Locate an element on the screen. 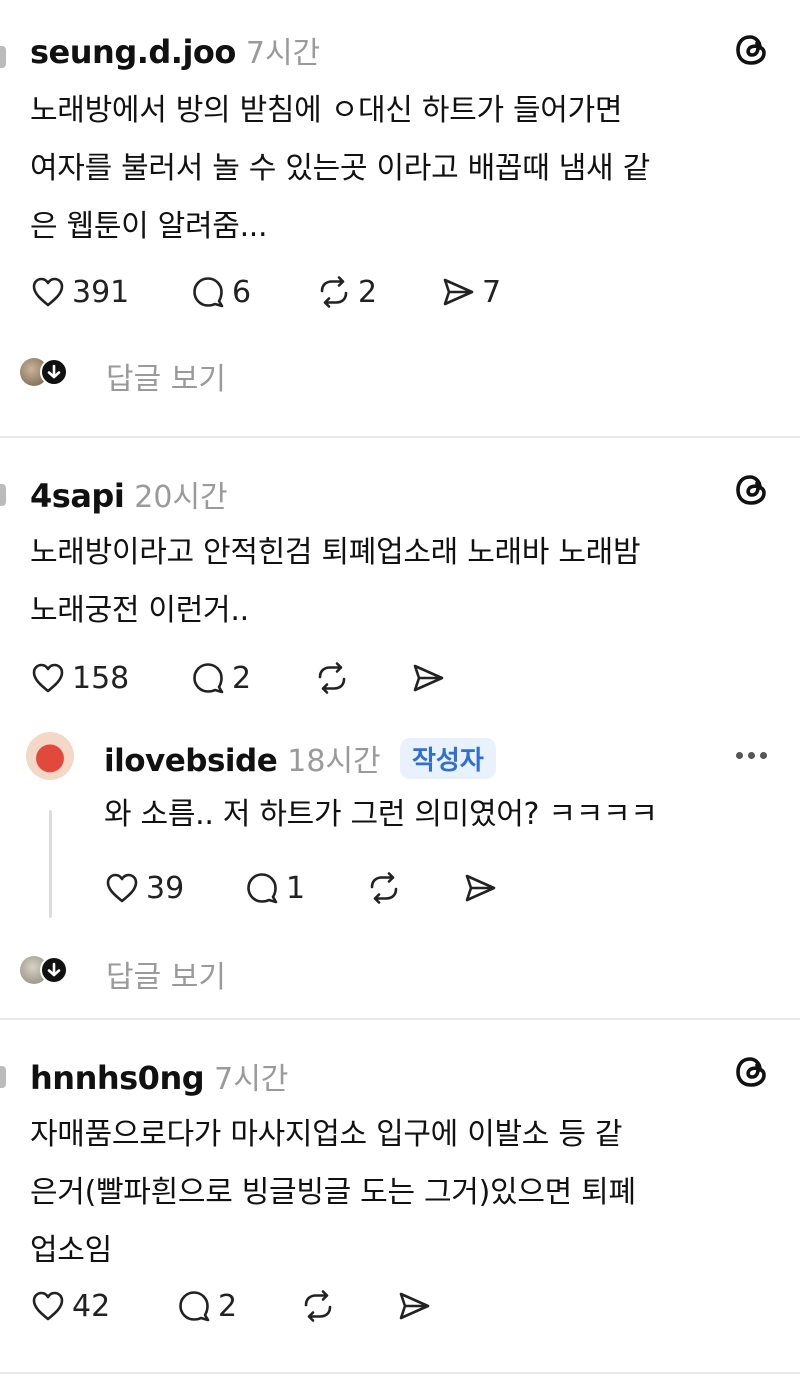 Image resolution: width=800 pixels, height=1378 pixels. post-text-line: 업소임 is located at coordinates (71, 1250).